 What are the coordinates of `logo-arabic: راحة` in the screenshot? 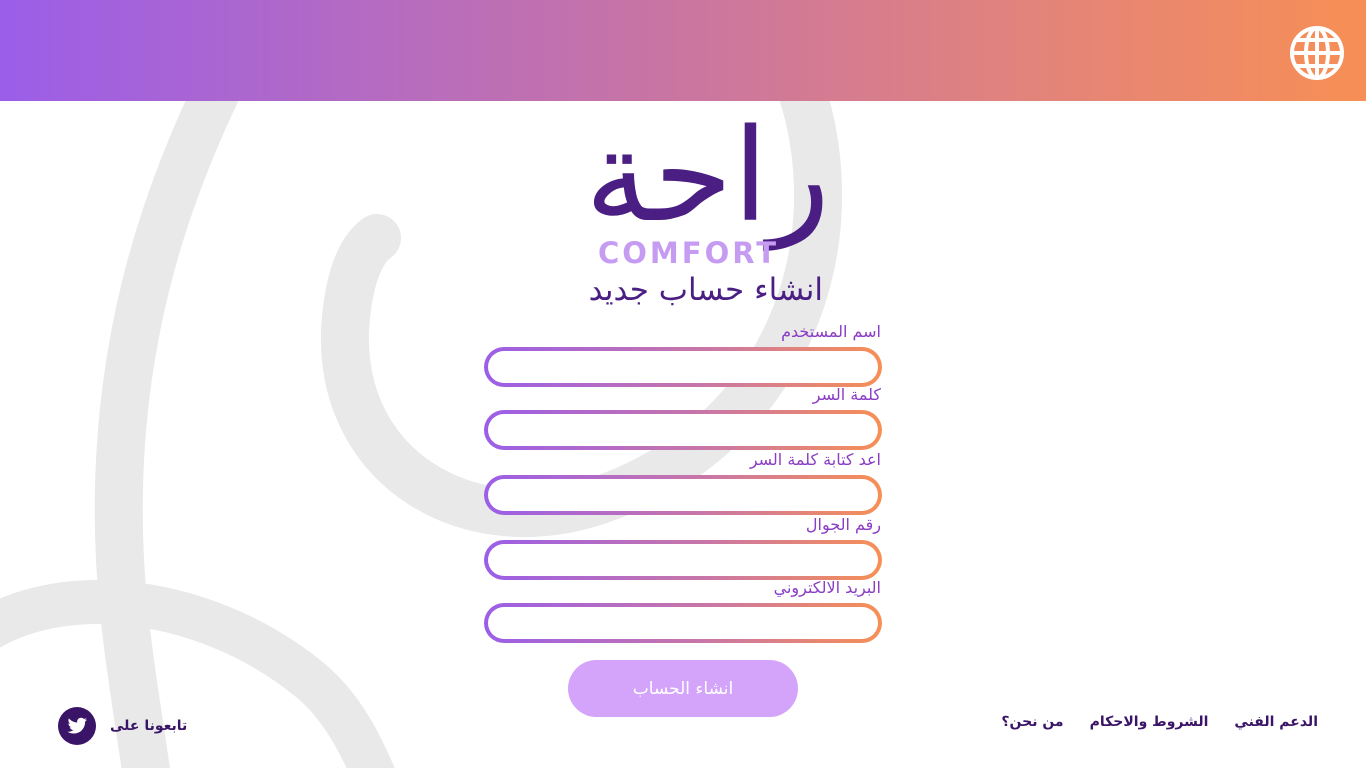 It's located at (707, 176).